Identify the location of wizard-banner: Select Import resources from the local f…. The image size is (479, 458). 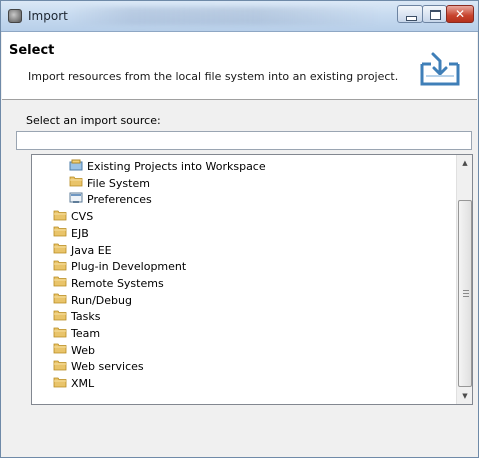
(239, 66).